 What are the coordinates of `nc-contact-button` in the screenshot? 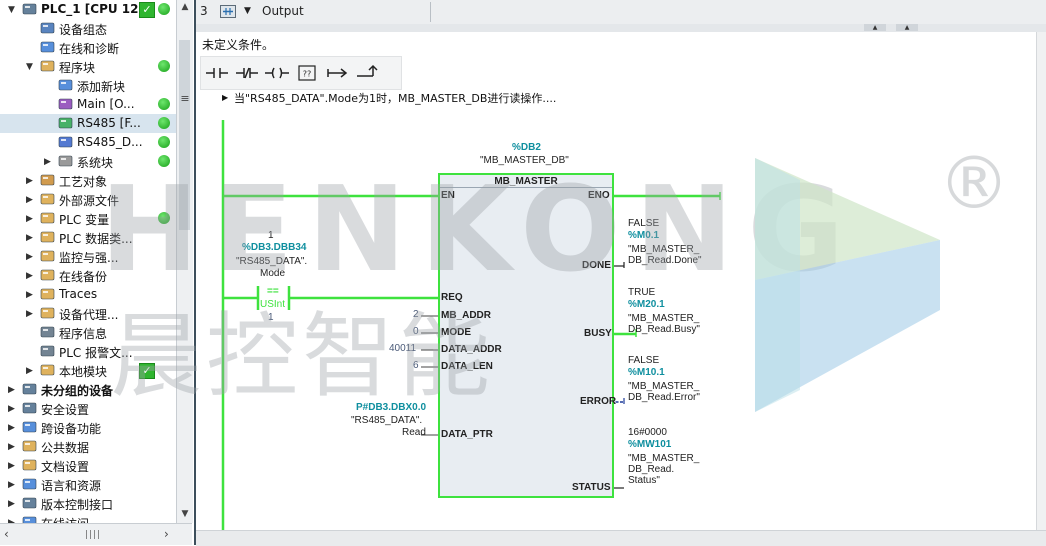 It's located at (247, 73).